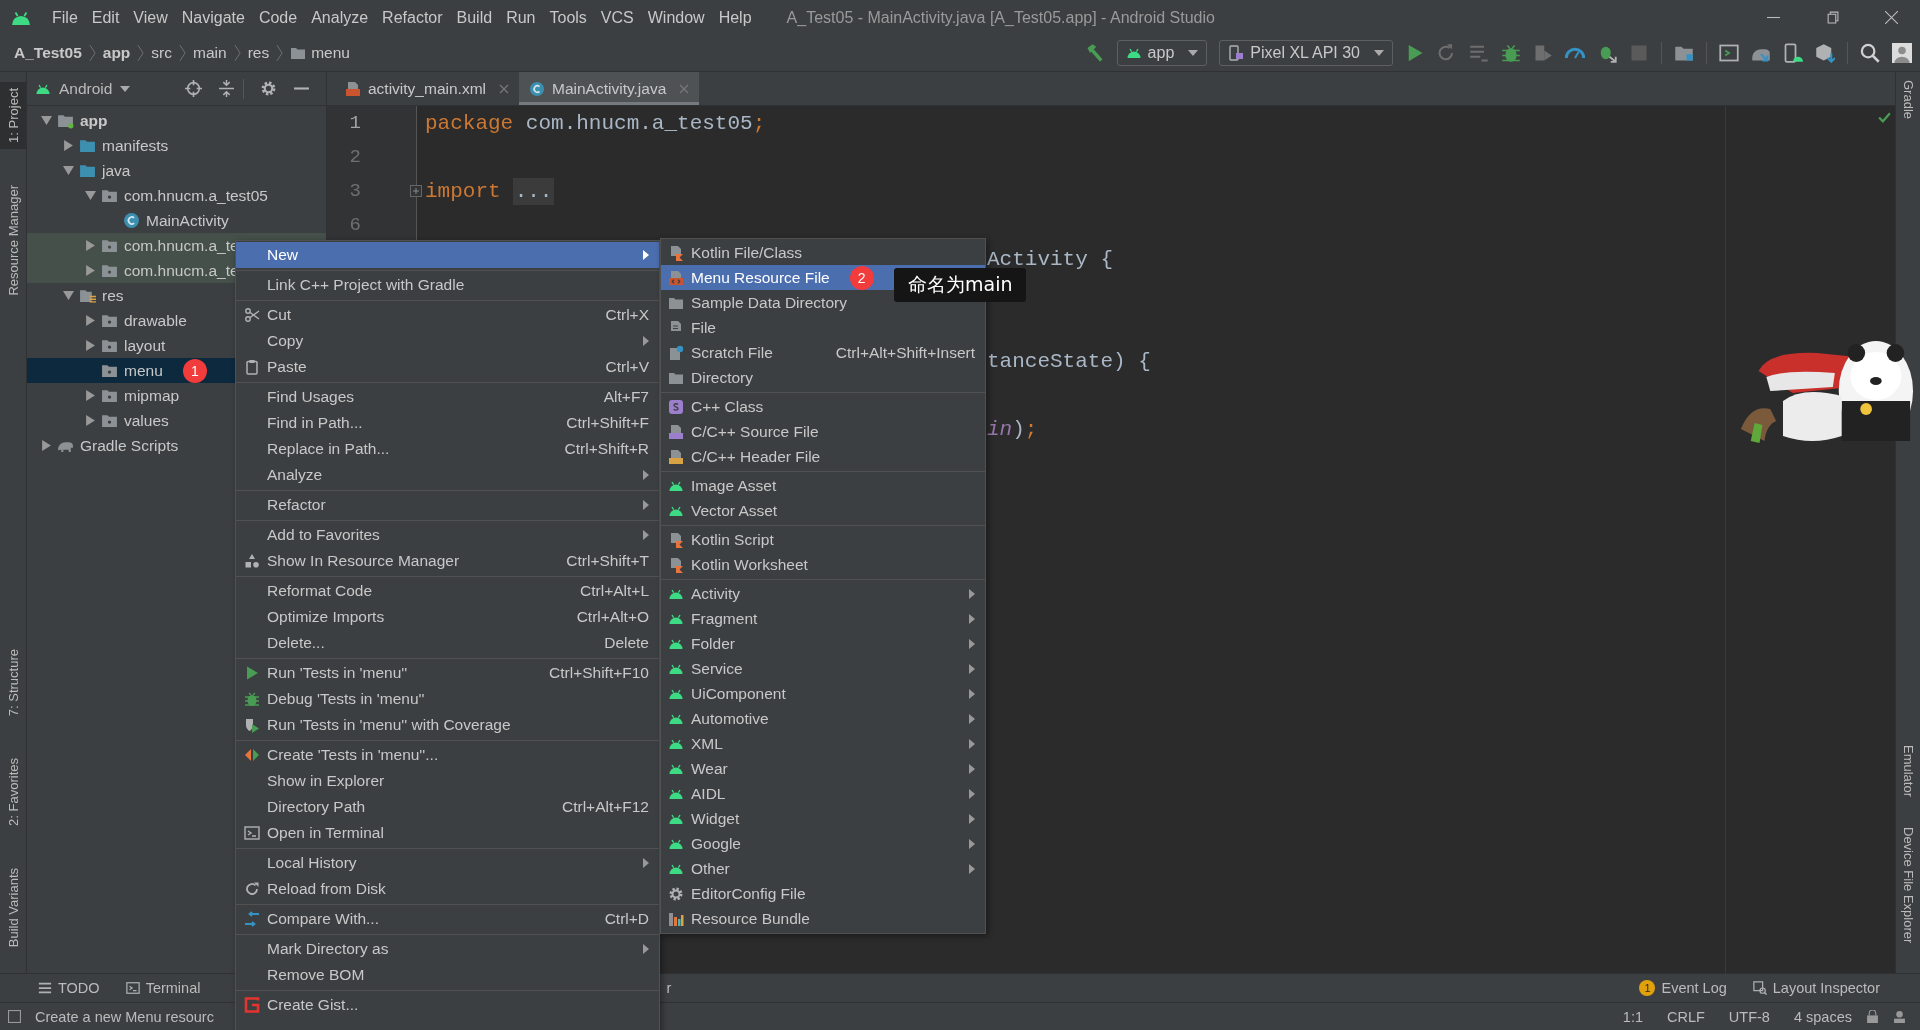 This screenshot has width=1920, height=1030. Describe the element at coordinates (176, 145) in the screenshot. I see `tree-item: manifests` at that location.